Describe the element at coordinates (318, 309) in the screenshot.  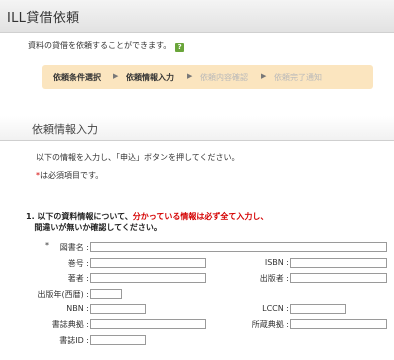
I see `lccn-input` at that location.